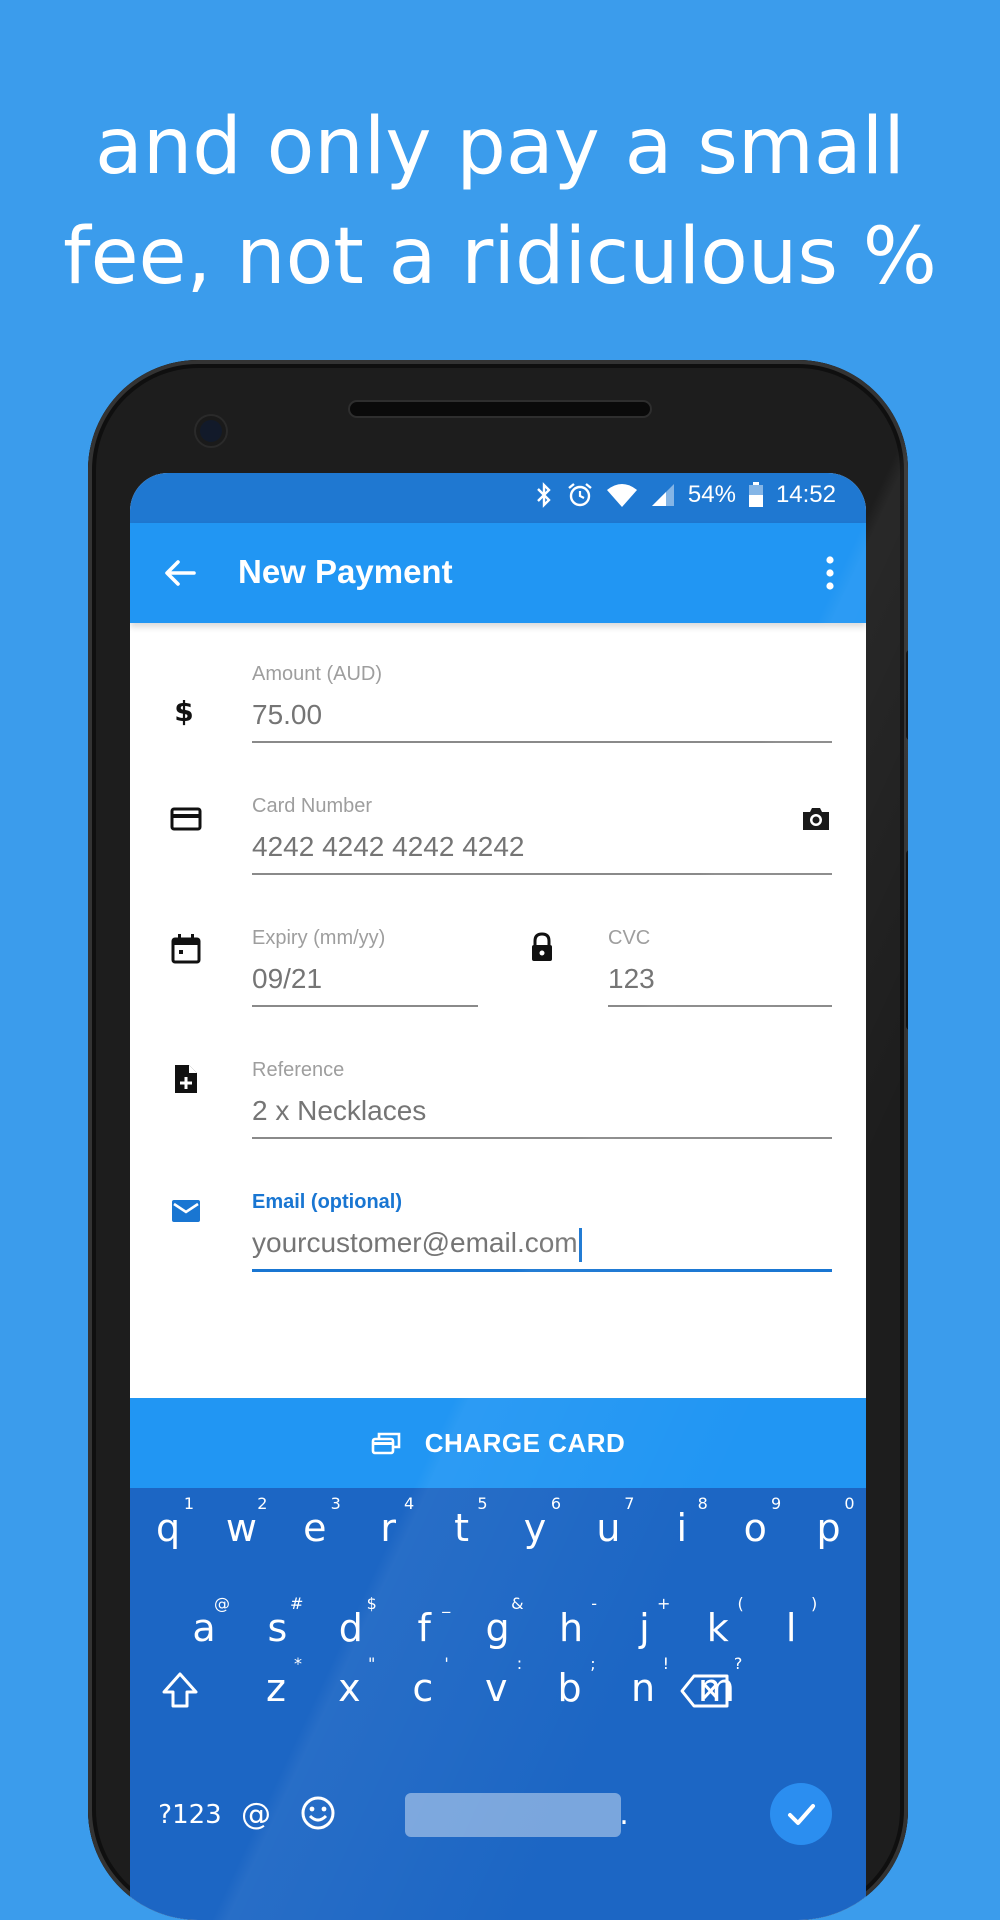 Image resolution: width=1000 pixels, height=1920 pixels. I want to click on charge-card-label: CHARGE CARD, so click(525, 1442).